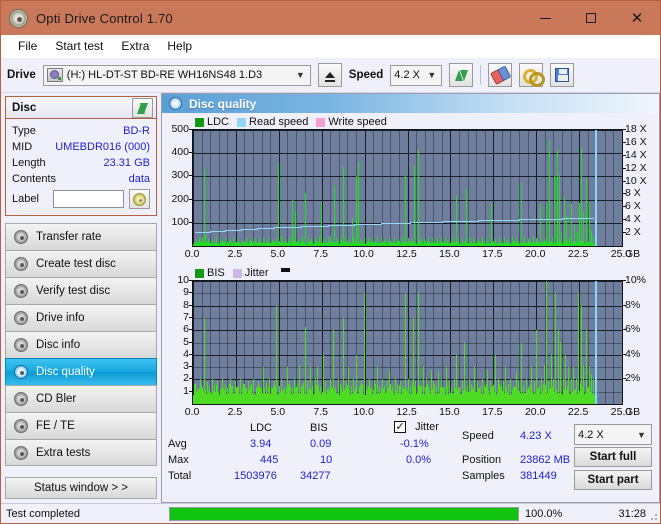 This screenshot has width=661, height=524. Describe the element at coordinates (416, 427) in the screenshot. I see `jitter-toggle: ✓ Jitter` at that location.